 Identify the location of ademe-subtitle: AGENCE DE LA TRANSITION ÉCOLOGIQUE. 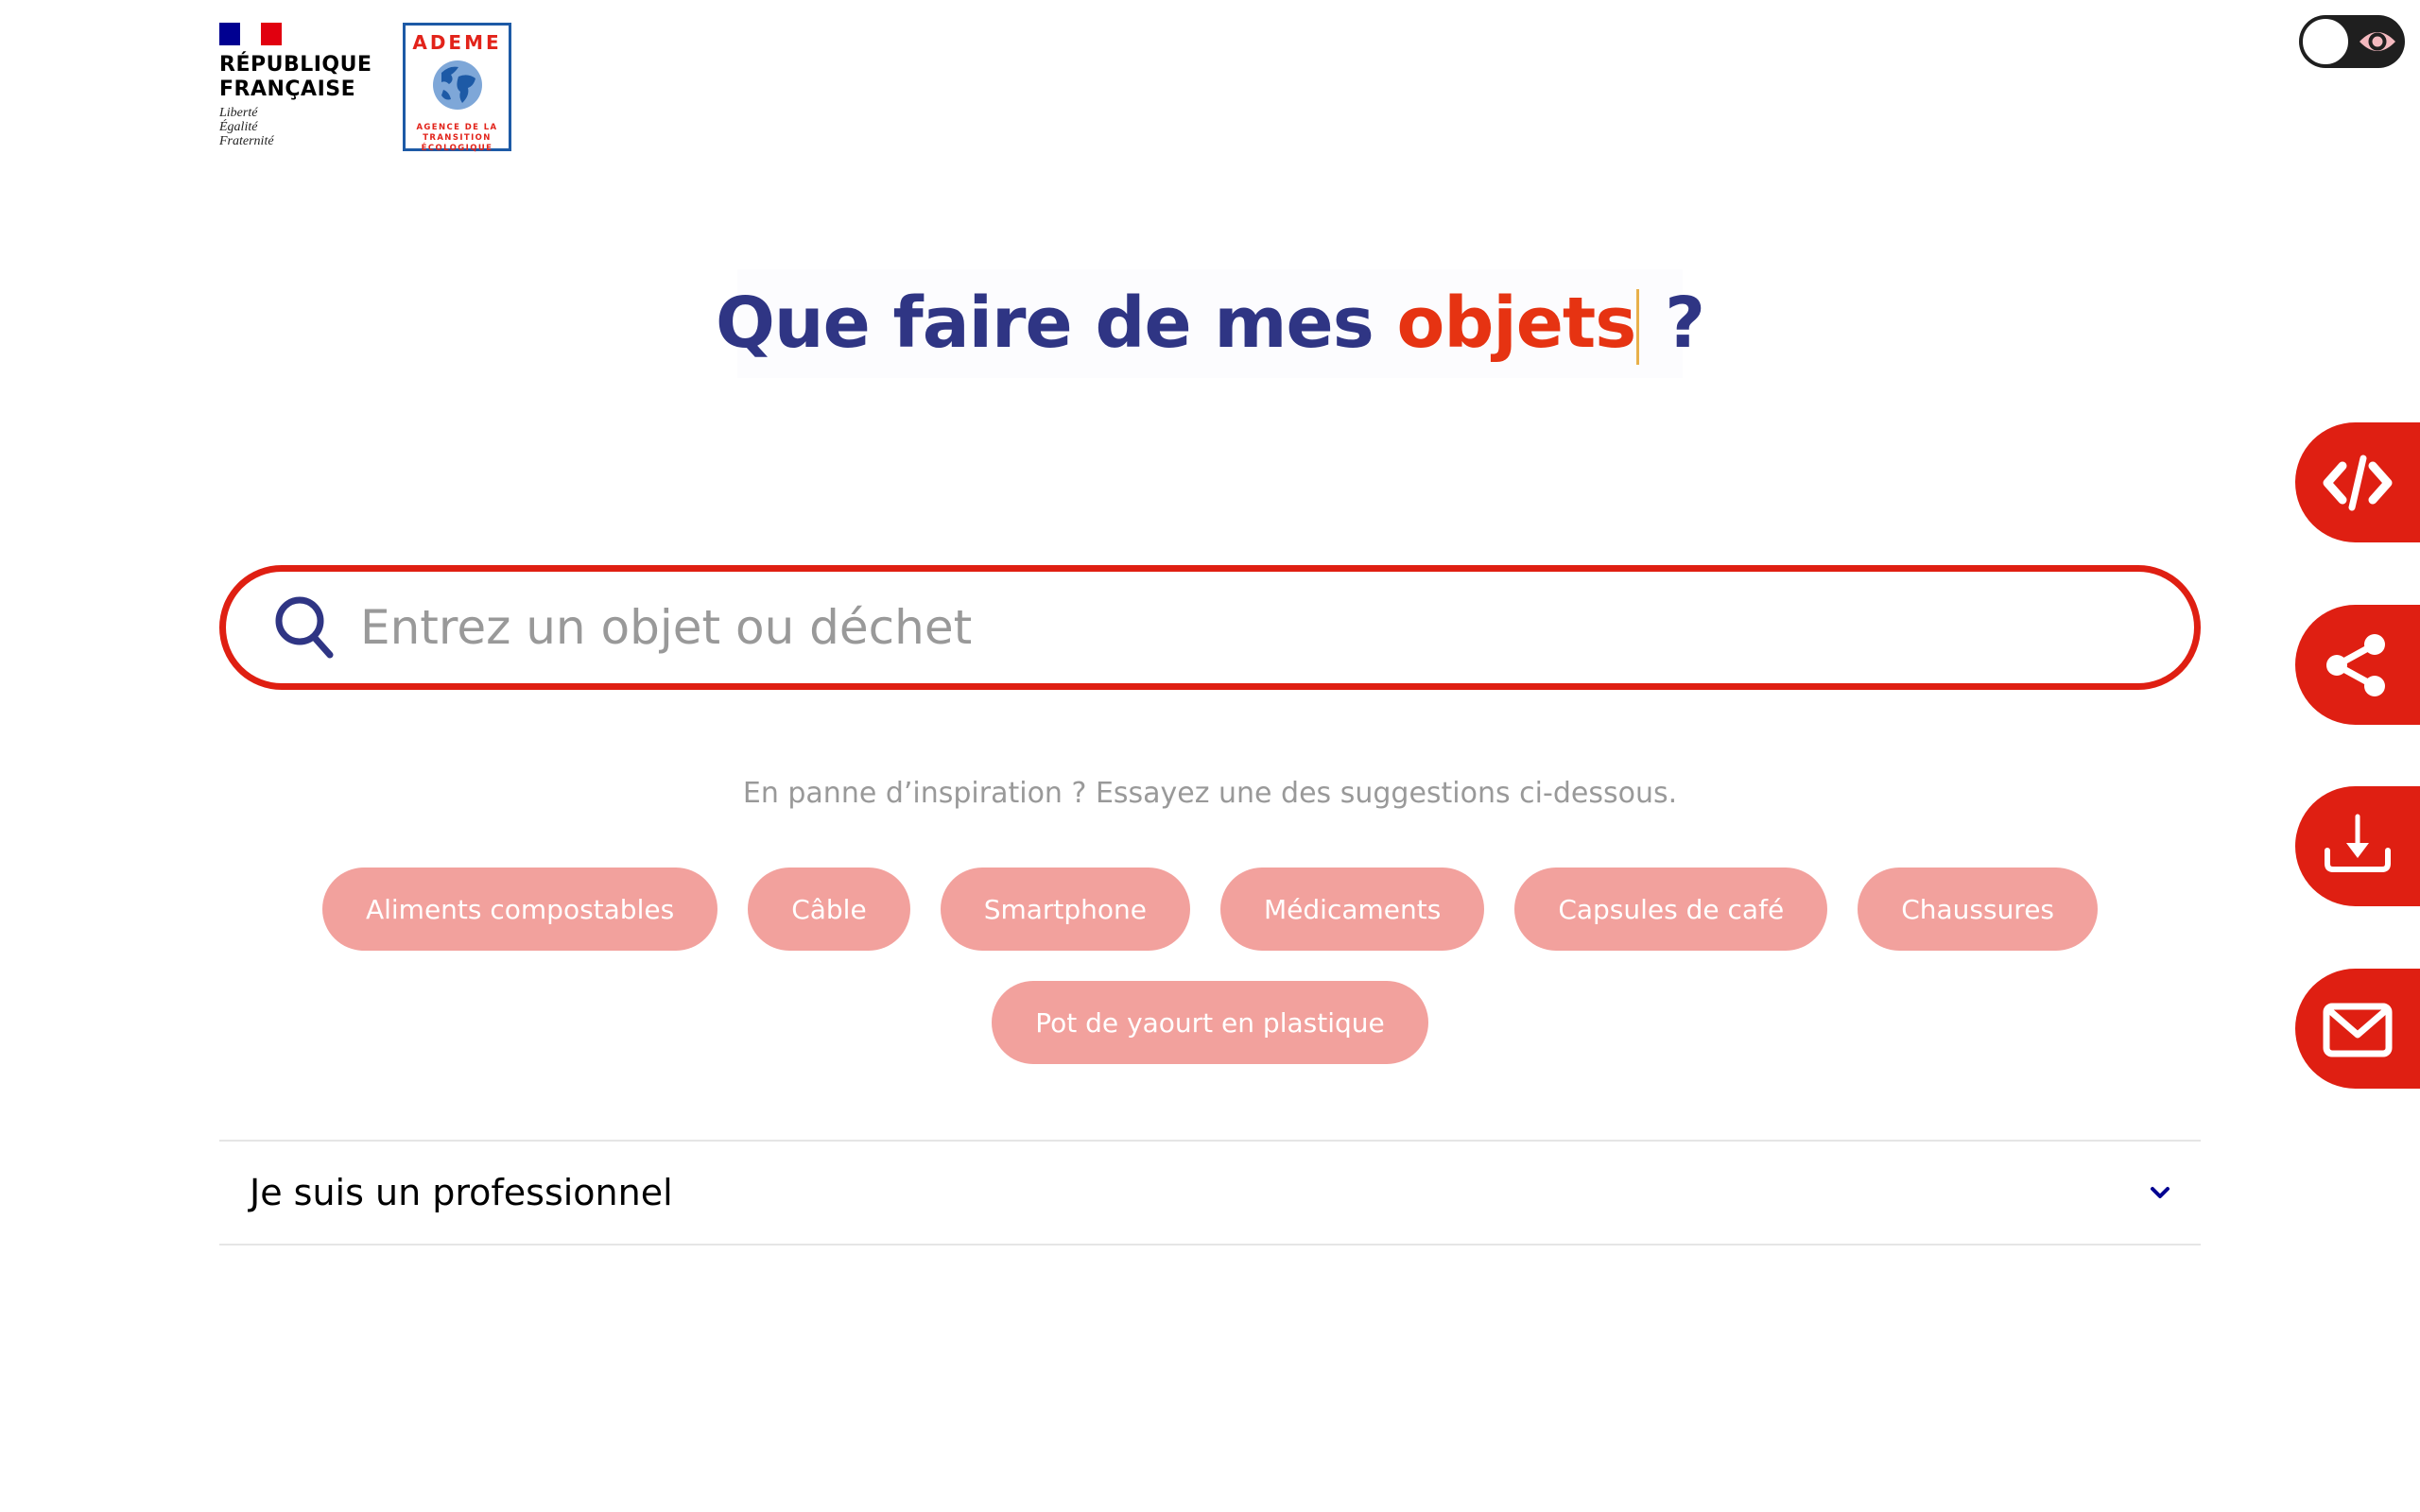
(457, 138).